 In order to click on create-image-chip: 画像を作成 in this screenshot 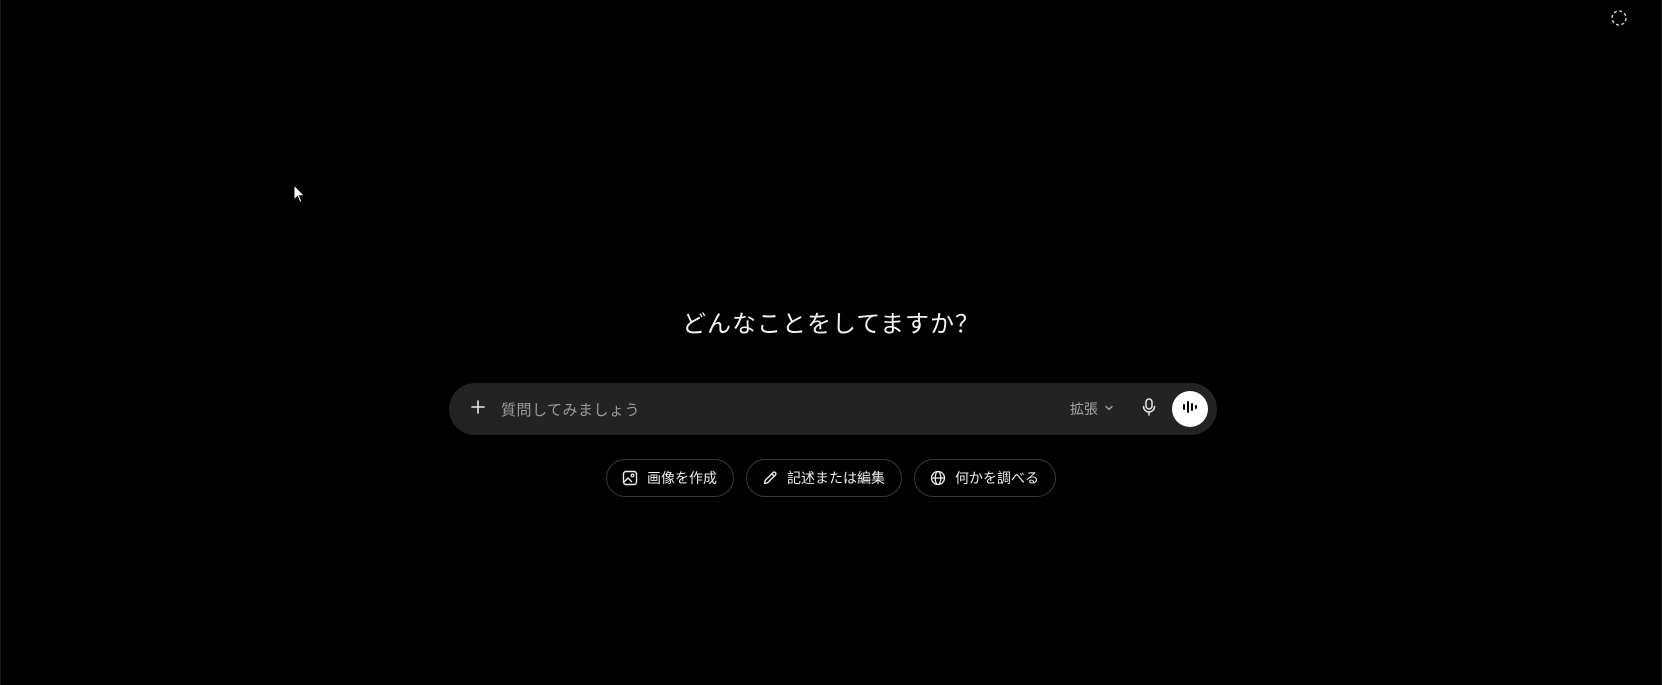, I will do `click(670, 478)`.